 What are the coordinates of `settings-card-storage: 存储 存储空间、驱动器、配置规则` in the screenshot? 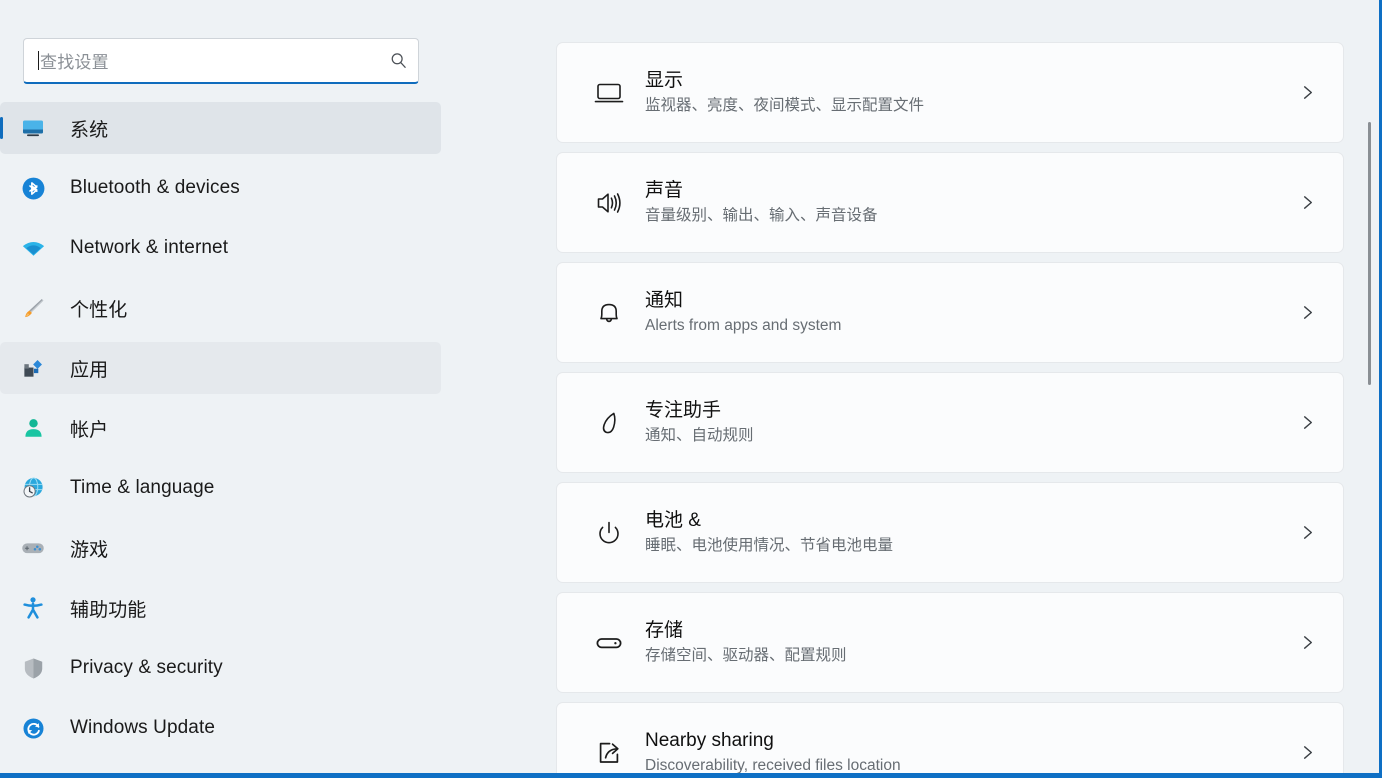 It's located at (950, 642).